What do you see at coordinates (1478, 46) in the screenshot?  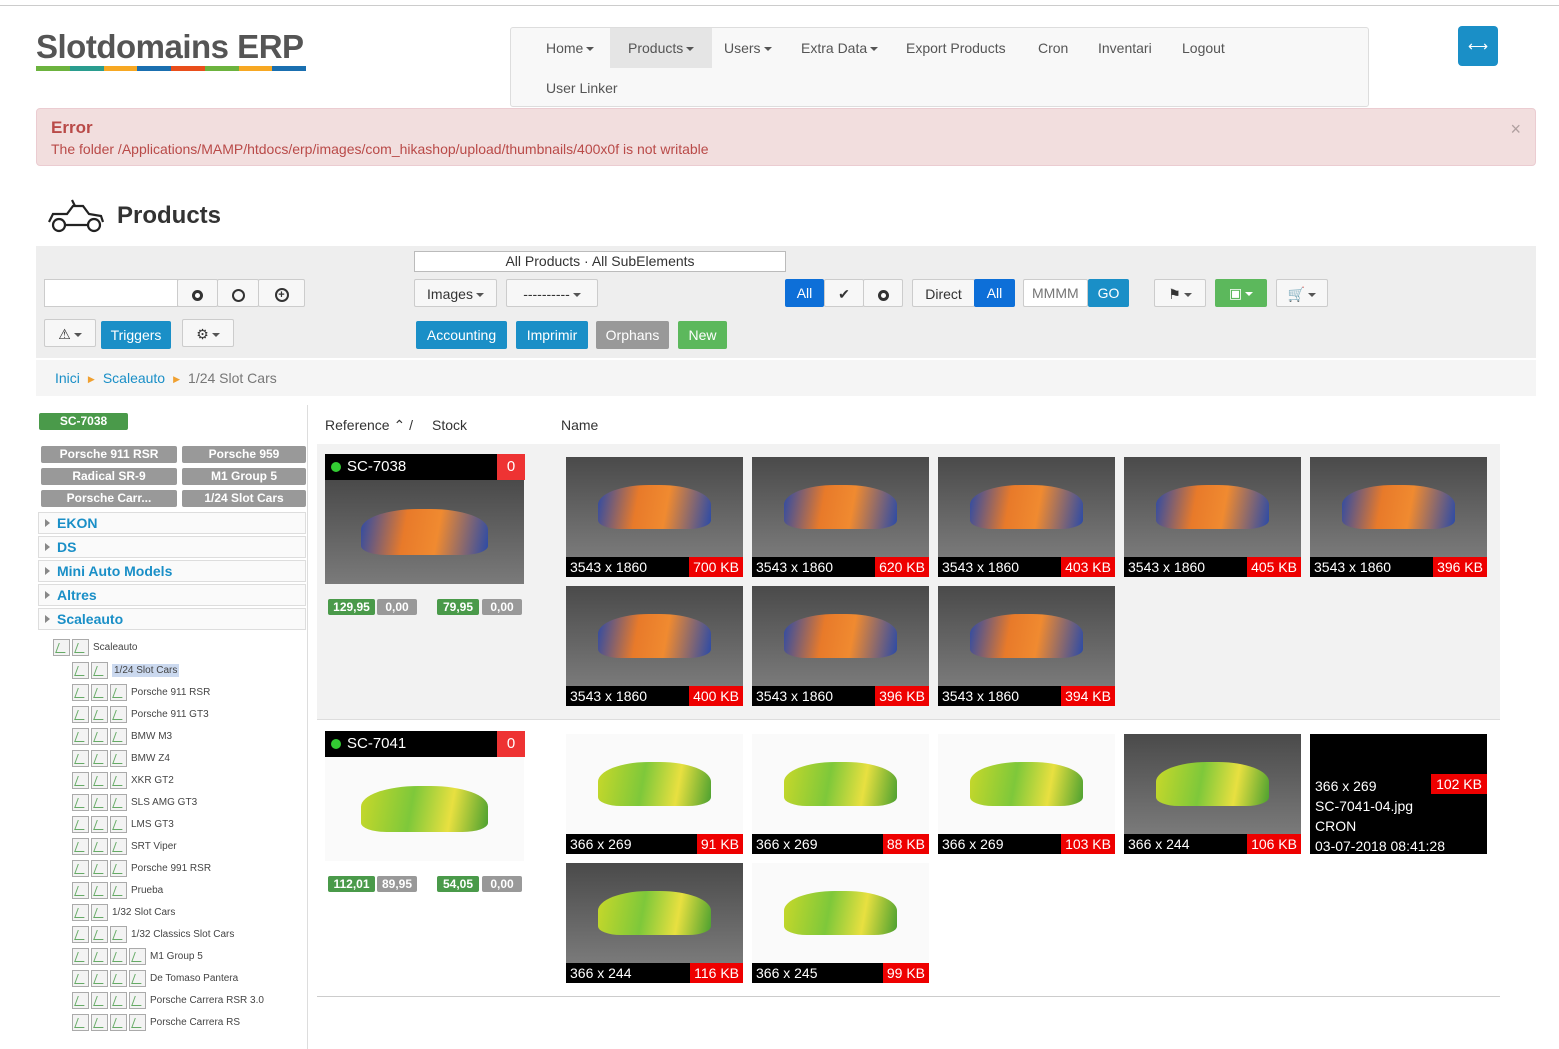 I see `expand-button: ⟷` at bounding box center [1478, 46].